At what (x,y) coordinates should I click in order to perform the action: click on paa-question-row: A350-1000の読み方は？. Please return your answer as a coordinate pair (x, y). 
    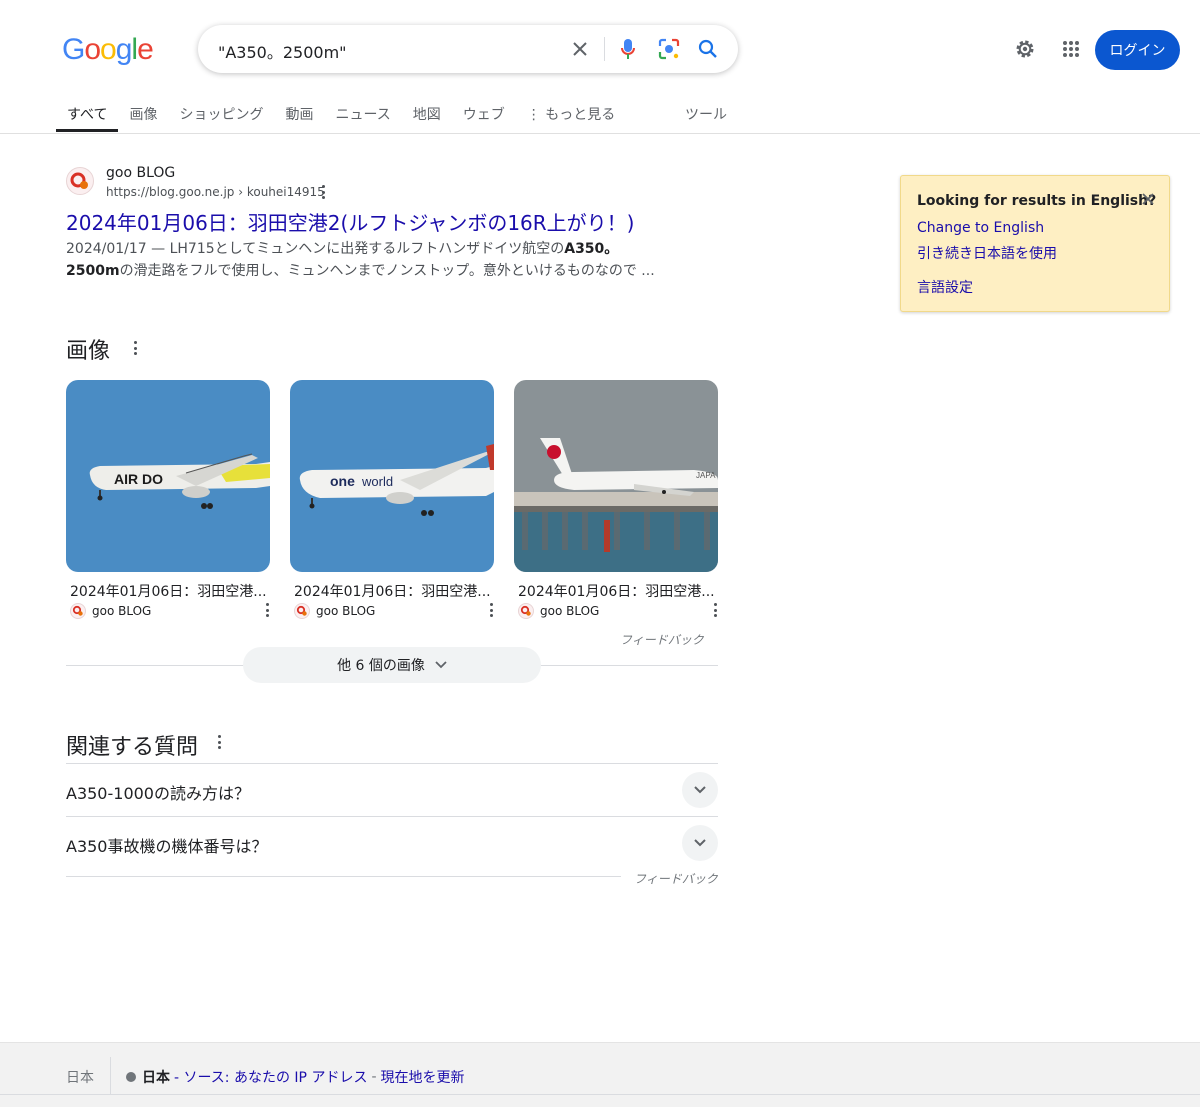
    Looking at the image, I should click on (392, 789).